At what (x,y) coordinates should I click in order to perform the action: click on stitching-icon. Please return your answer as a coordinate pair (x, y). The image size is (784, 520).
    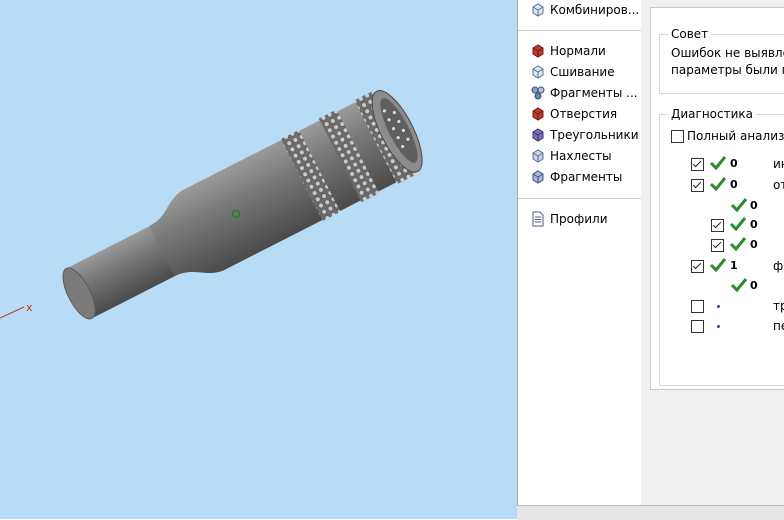
    Looking at the image, I should click on (538, 72).